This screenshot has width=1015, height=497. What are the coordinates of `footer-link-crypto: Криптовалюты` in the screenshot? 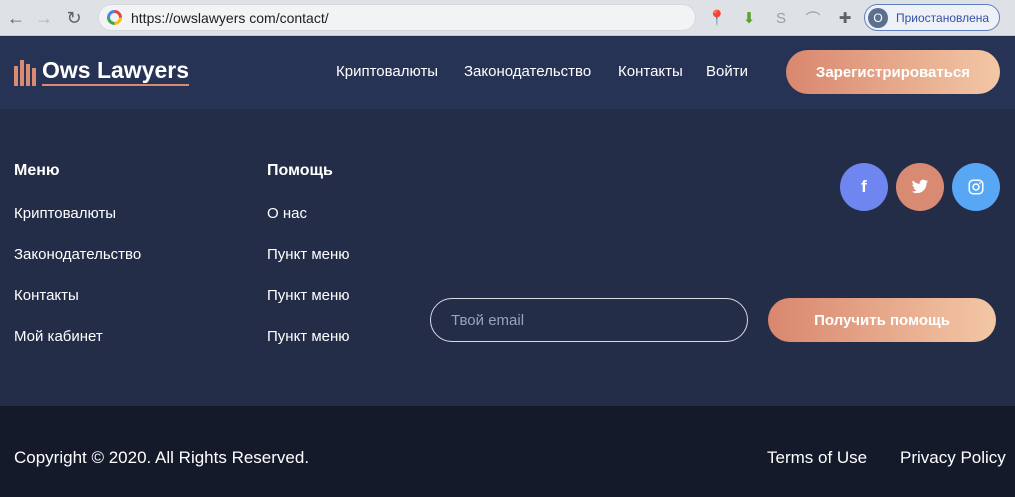 It's located at (65, 213).